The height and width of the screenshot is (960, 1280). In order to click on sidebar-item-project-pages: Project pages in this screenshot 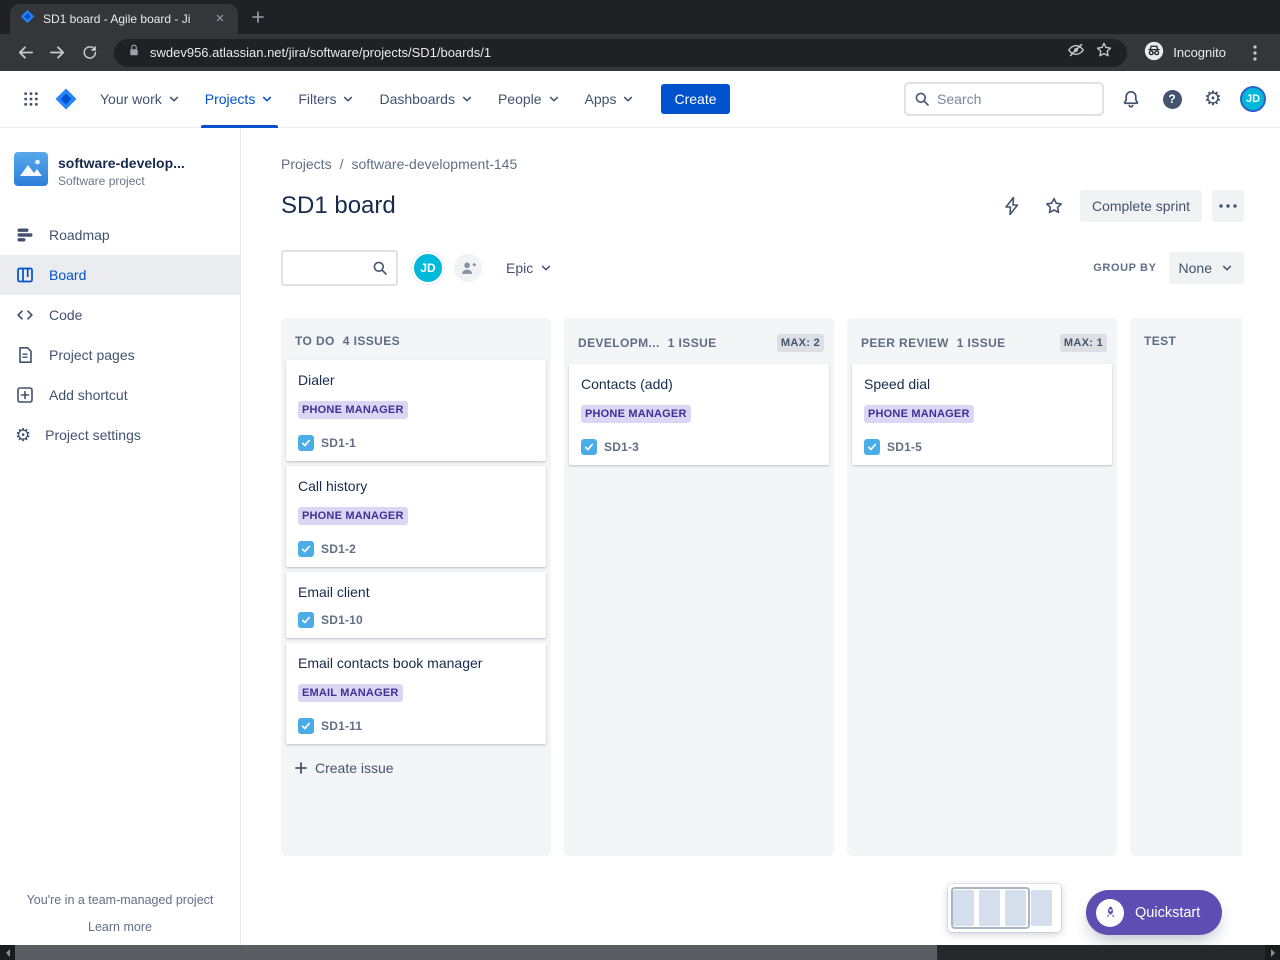, I will do `click(120, 355)`.